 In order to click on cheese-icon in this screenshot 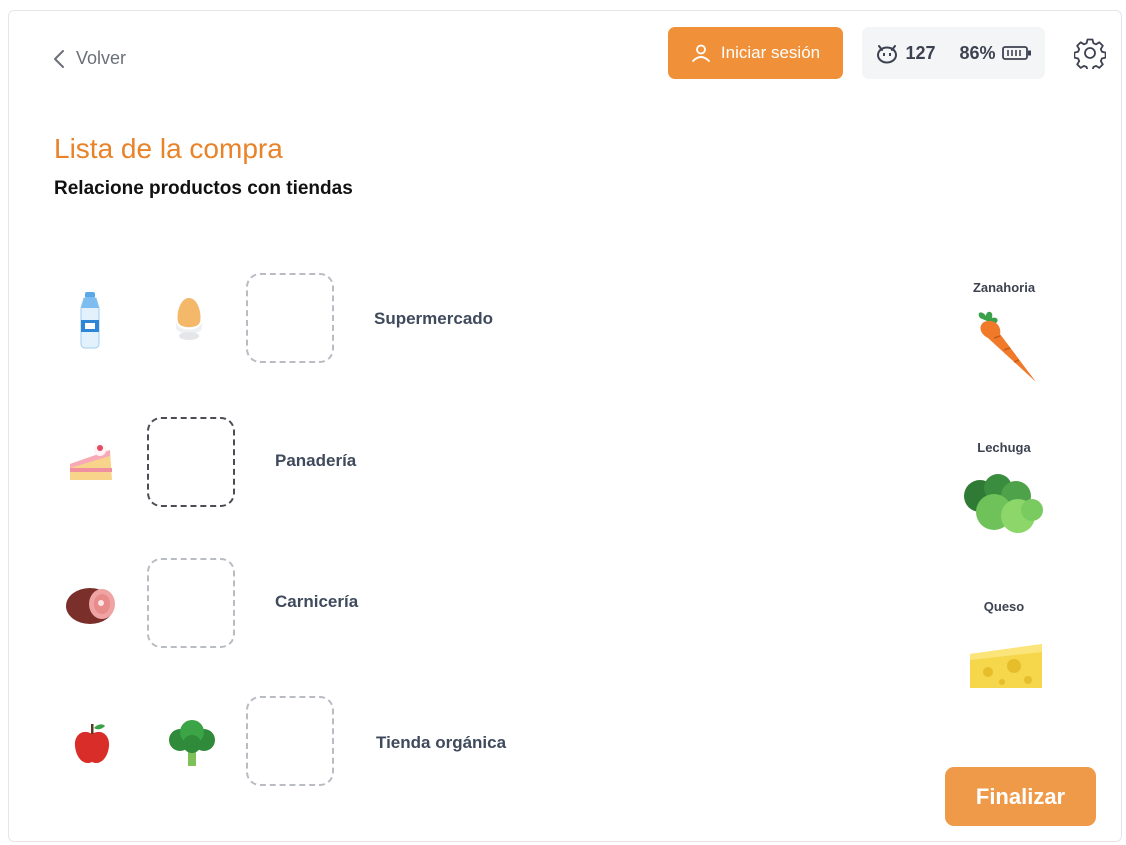, I will do `click(1006, 665)`.